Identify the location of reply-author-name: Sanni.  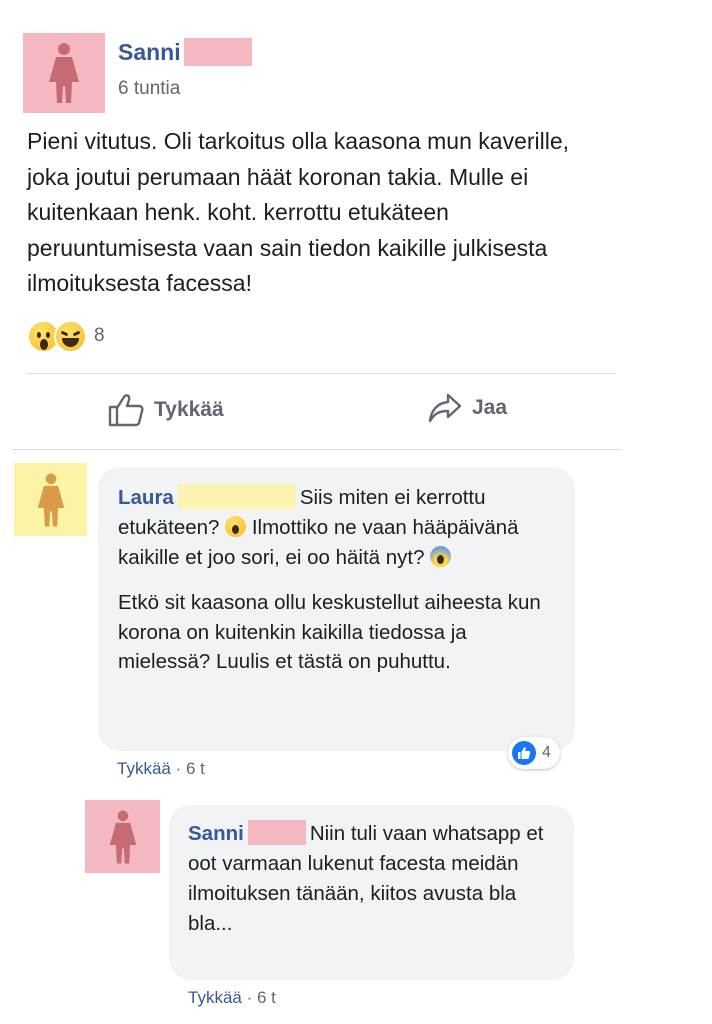
(216, 833).